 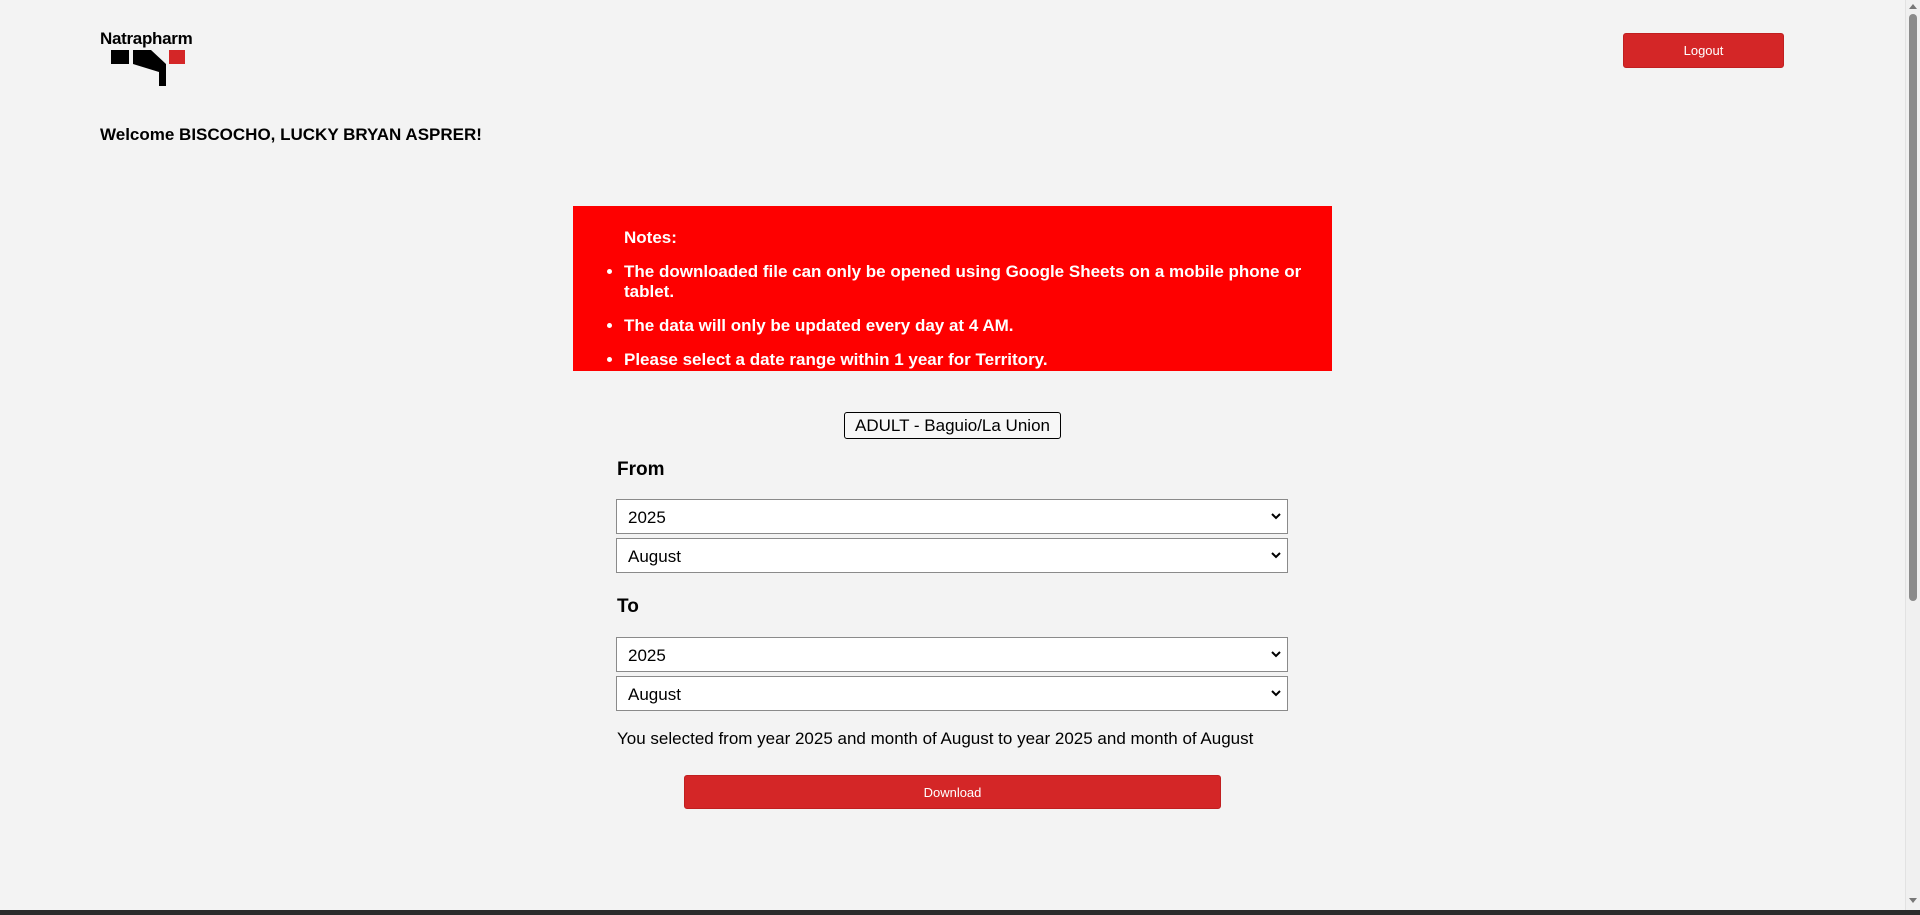 What do you see at coordinates (654, 556) in the screenshot?
I see `from-month-value: August` at bounding box center [654, 556].